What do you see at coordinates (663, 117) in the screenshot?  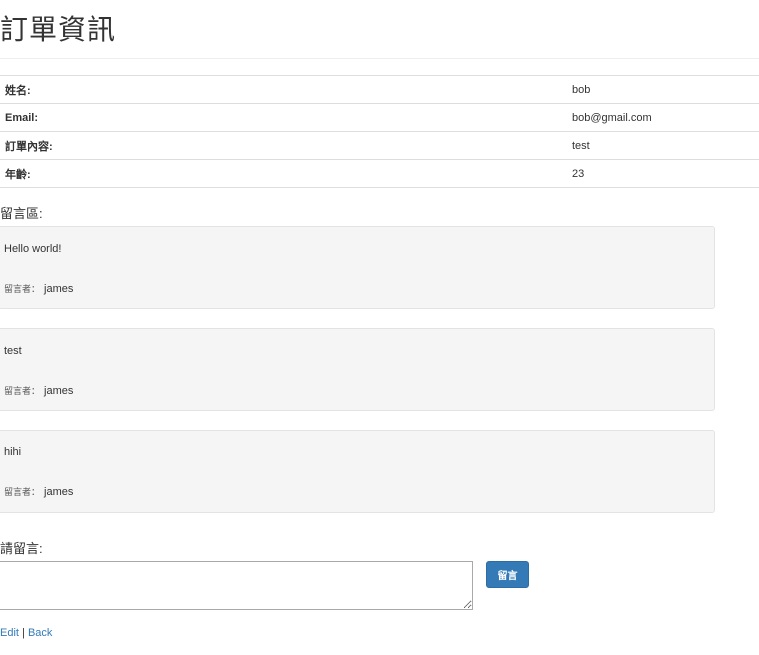 I see `email-value: bob@gmail.com` at bounding box center [663, 117].